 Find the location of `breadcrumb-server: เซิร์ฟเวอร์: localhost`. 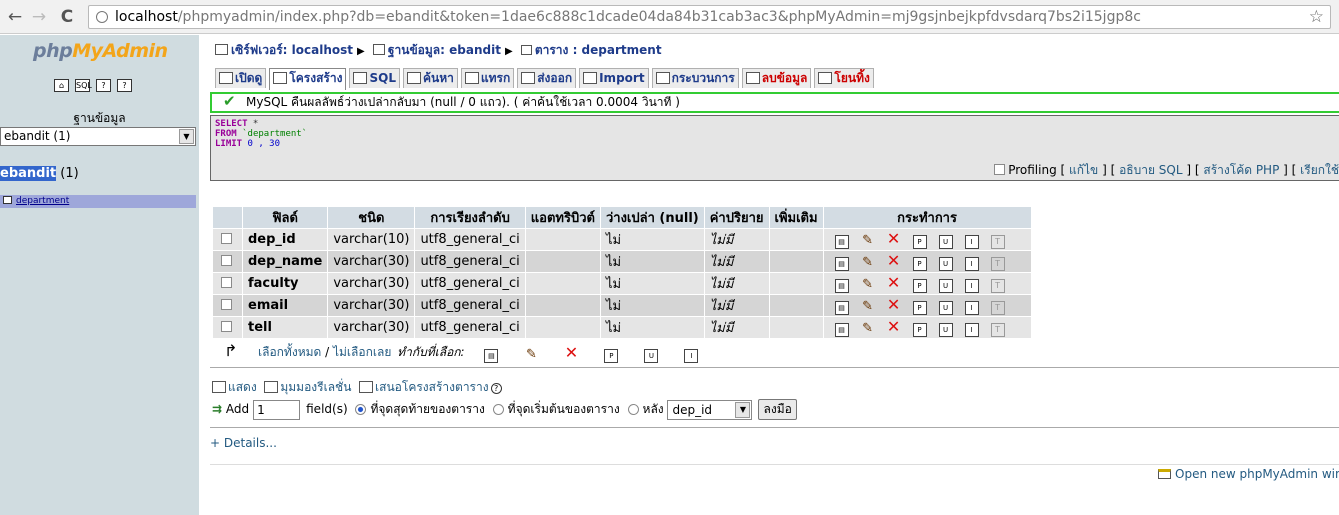

breadcrumb-server: เซิร์ฟเวอร์: localhost is located at coordinates (292, 50).